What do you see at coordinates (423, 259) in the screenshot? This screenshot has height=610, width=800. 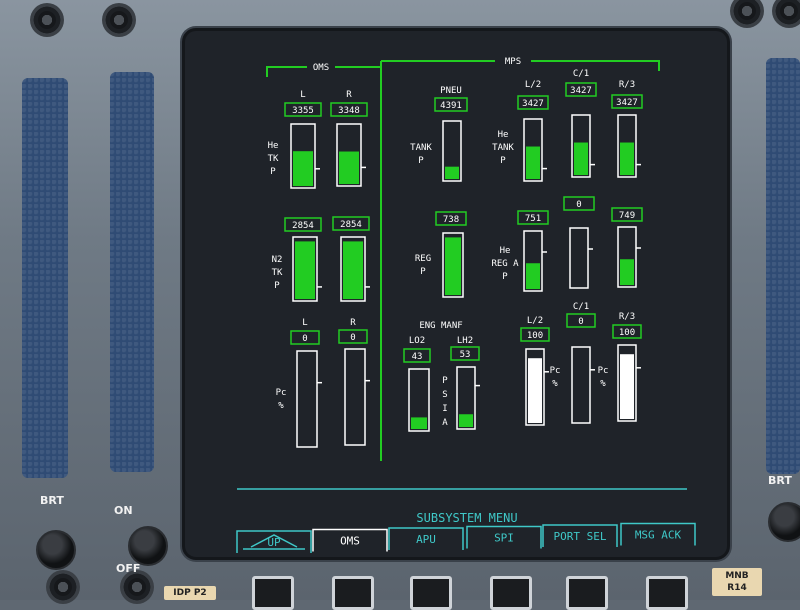 I see `pneu-reg-label-1: REG` at bounding box center [423, 259].